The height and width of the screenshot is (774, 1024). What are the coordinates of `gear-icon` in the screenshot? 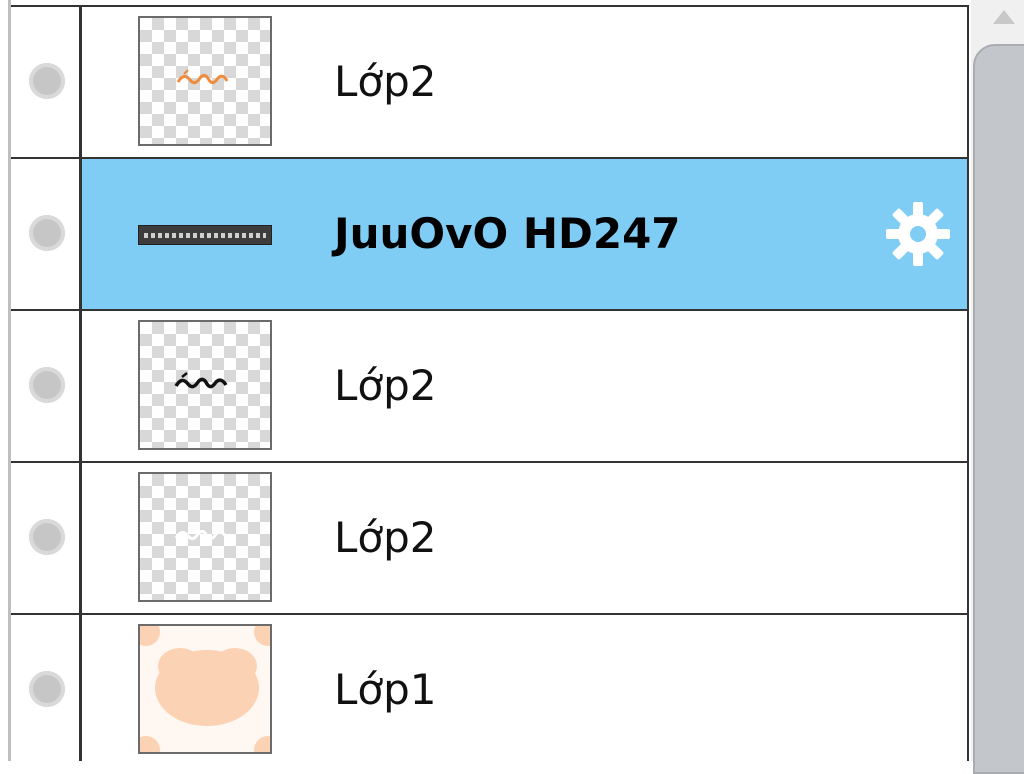 It's located at (918, 234).